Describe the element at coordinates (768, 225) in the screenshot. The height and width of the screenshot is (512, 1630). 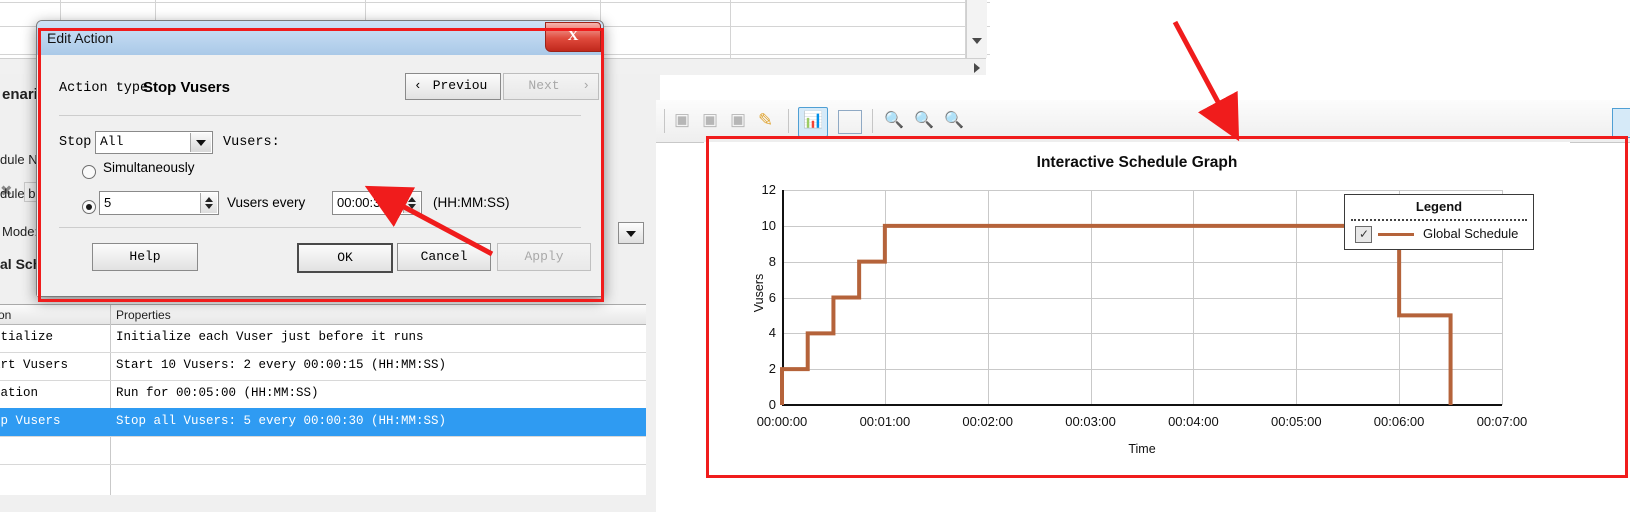
I see `y-tick-label: 10` at that location.